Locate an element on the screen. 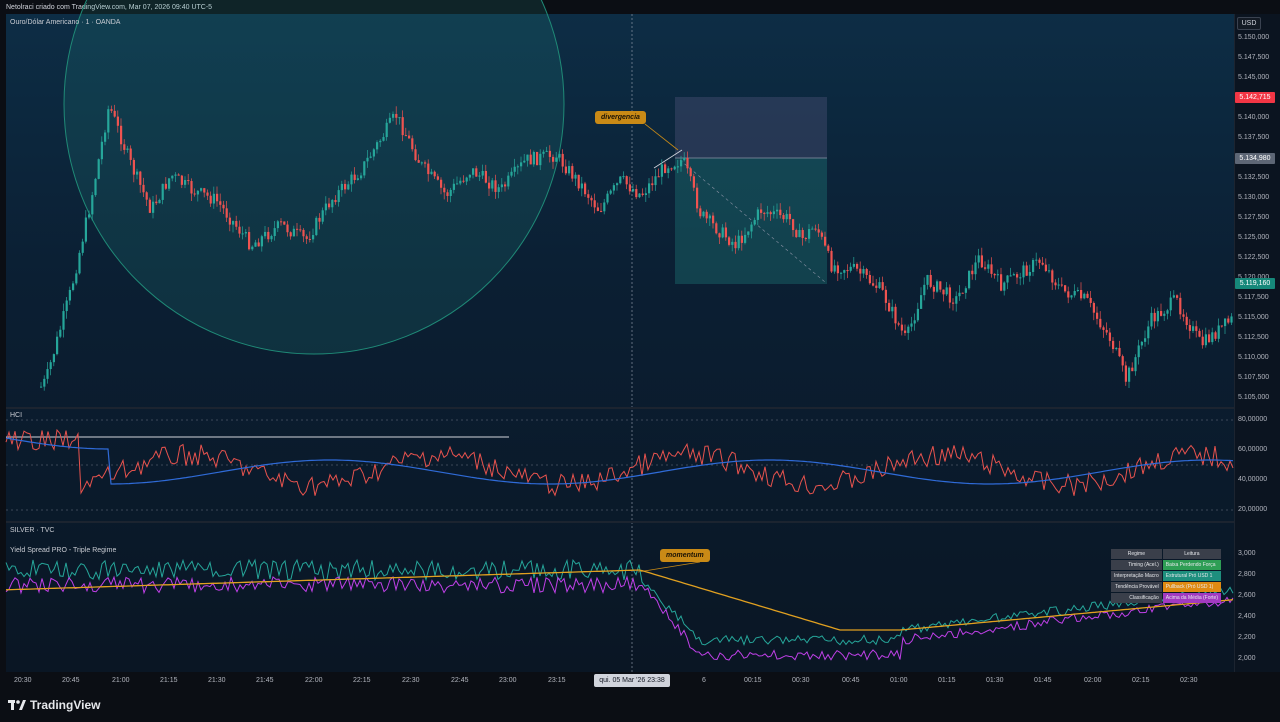 This screenshot has height=722, width=1280. yield-spread-title: Yield Spread PRO - Triple Regime is located at coordinates (63, 550).